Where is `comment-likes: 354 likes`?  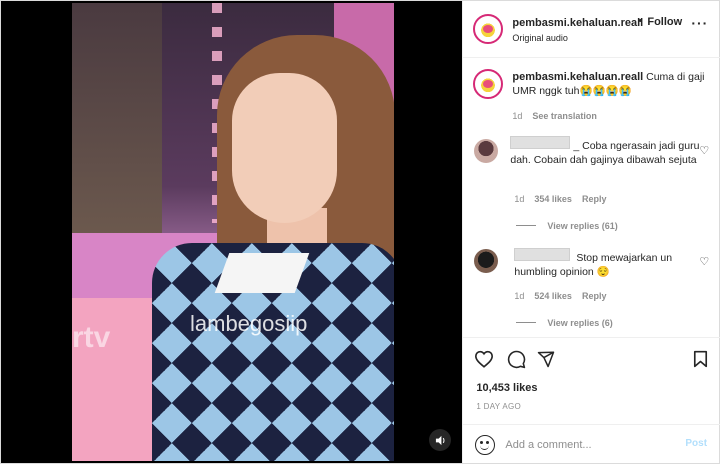 comment-likes: 354 likes is located at coordinates (553, 199).